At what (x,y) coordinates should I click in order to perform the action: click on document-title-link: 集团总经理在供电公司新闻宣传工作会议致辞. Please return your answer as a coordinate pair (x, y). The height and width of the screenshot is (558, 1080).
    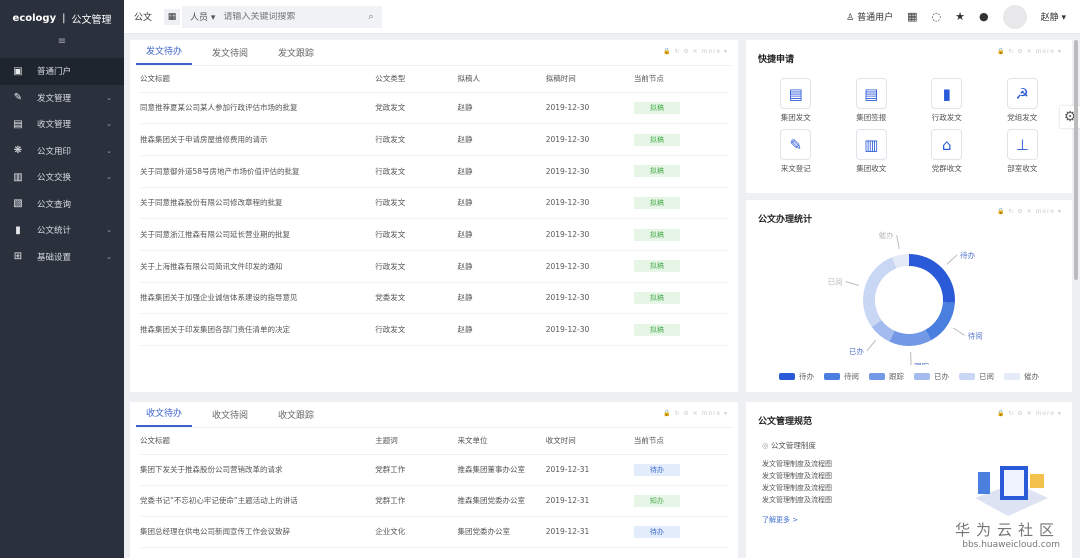
    Looking at the image, I should click on (258, 532).